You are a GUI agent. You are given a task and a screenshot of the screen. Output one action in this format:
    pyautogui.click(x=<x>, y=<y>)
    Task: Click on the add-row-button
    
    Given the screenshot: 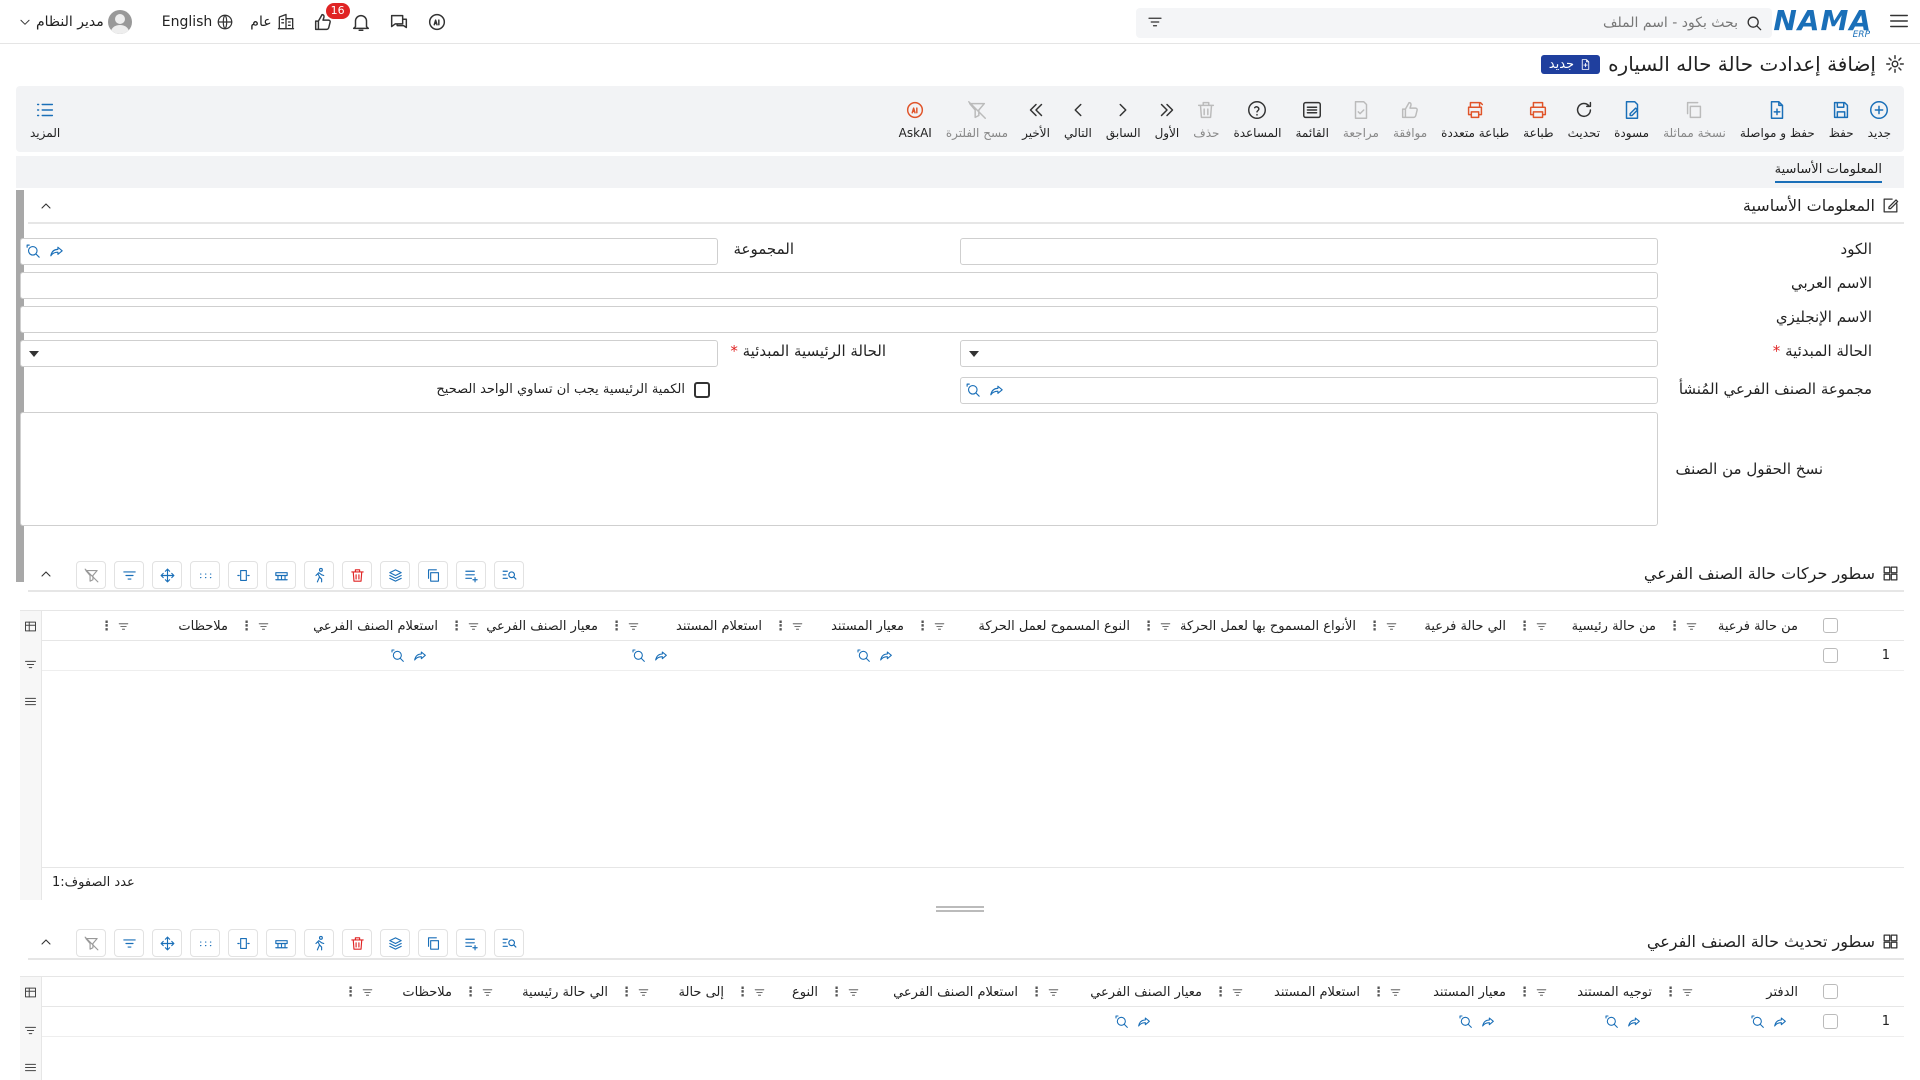 What is the action you would take?
    pyautogui.click(x=471, y=943)
    